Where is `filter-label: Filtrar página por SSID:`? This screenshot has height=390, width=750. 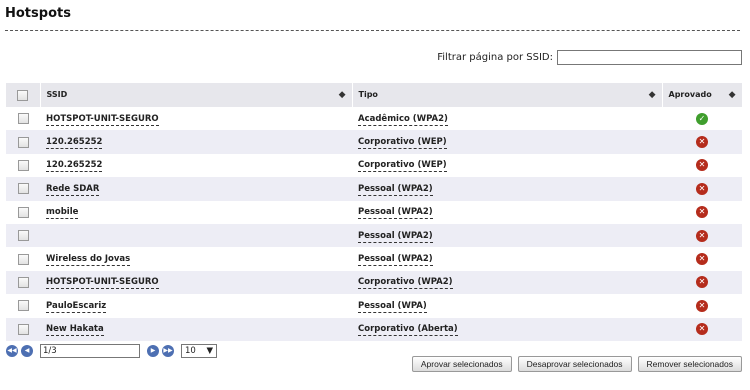
filter-label: Filtrar página por SSID: is located at coordinates (495, 57).